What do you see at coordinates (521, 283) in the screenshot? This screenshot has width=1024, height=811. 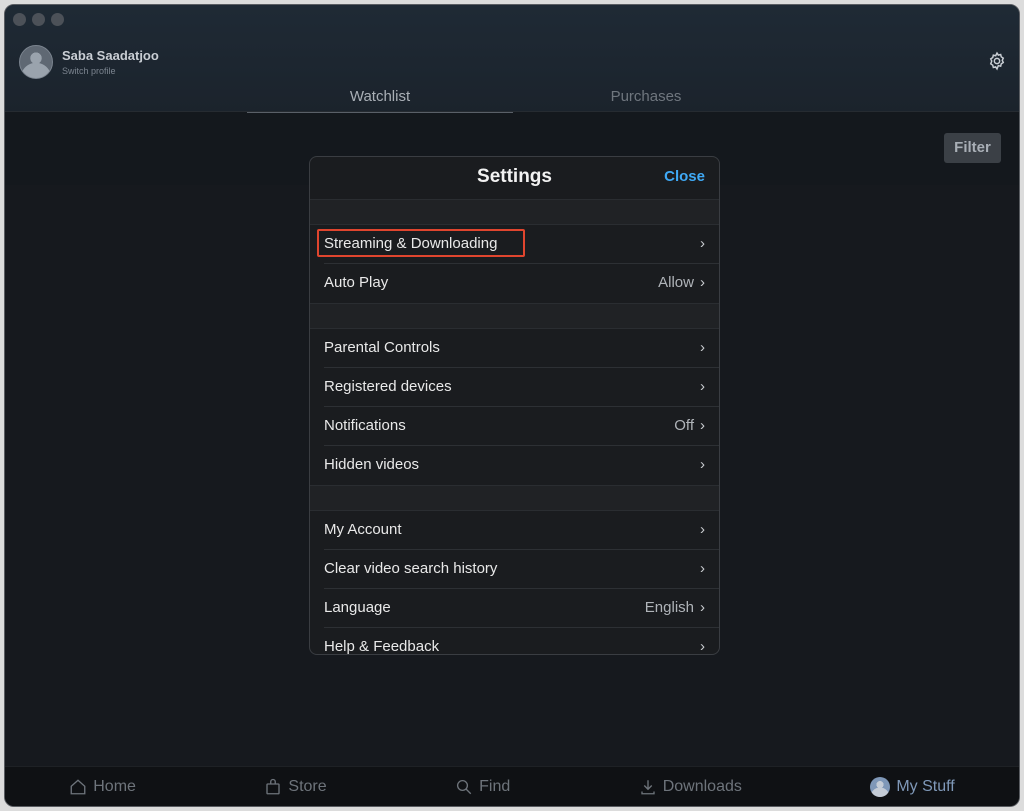 I see `settings-row-auto-play: Auto Play Allow ›` at bounding box center [521, 283].